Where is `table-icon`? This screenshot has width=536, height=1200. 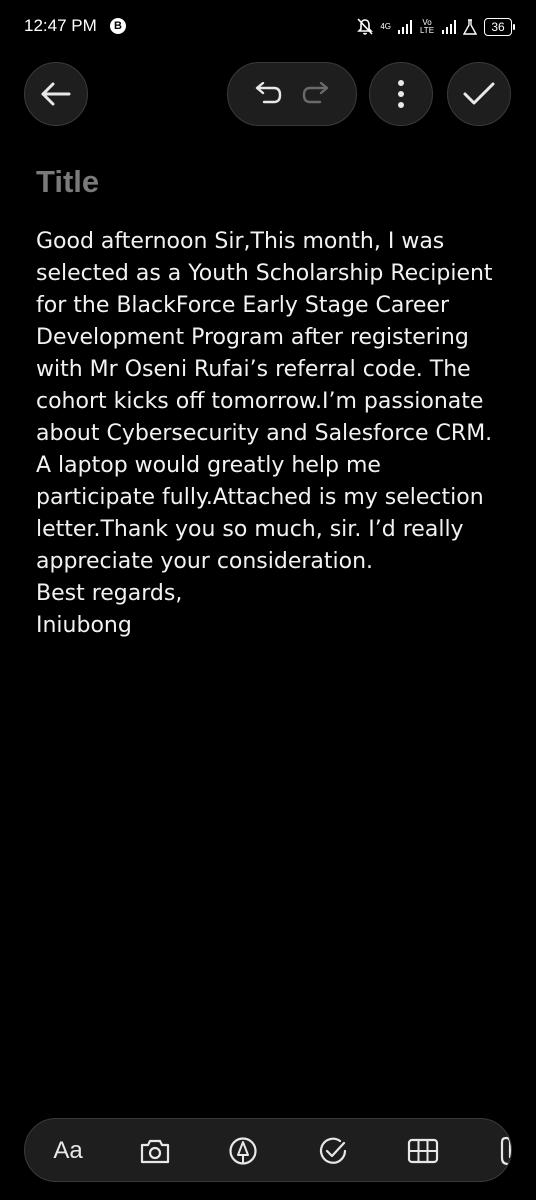 table-icon is located at coordinates (423, 1151).